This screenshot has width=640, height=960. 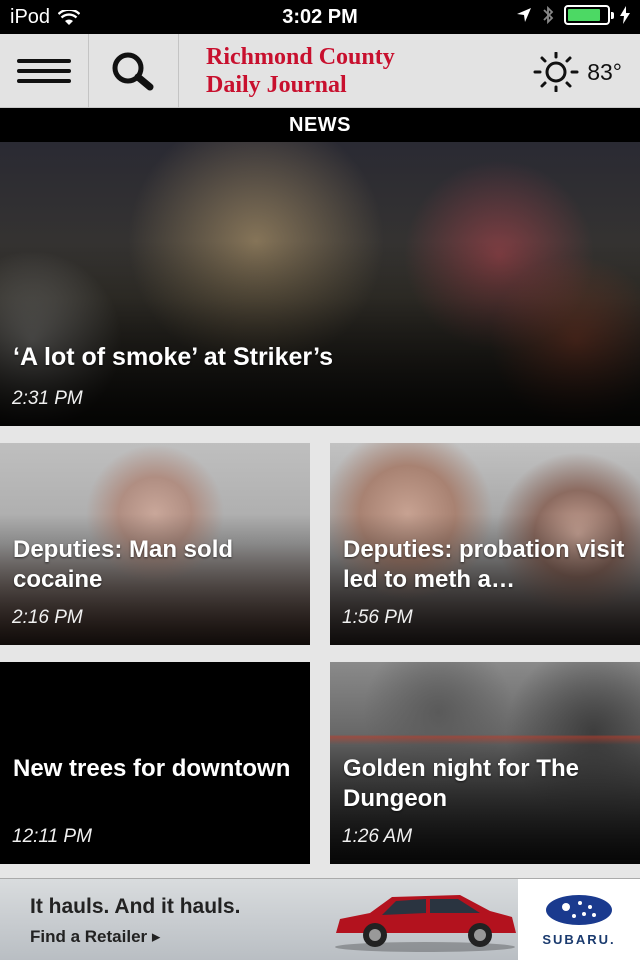 What do you see at coordinates (135, 906) in the screenshot?
I see `ad-headline: It hauls. And it hauls.` at bounding box center [135, 906].